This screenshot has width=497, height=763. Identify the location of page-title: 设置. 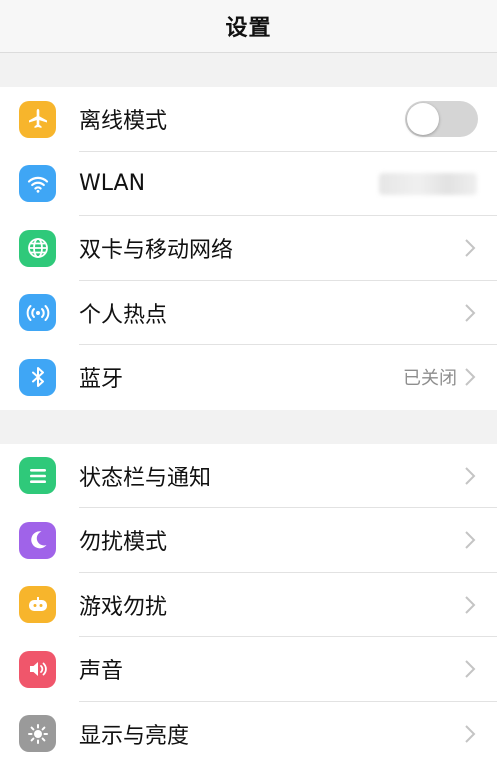
(248, 28).